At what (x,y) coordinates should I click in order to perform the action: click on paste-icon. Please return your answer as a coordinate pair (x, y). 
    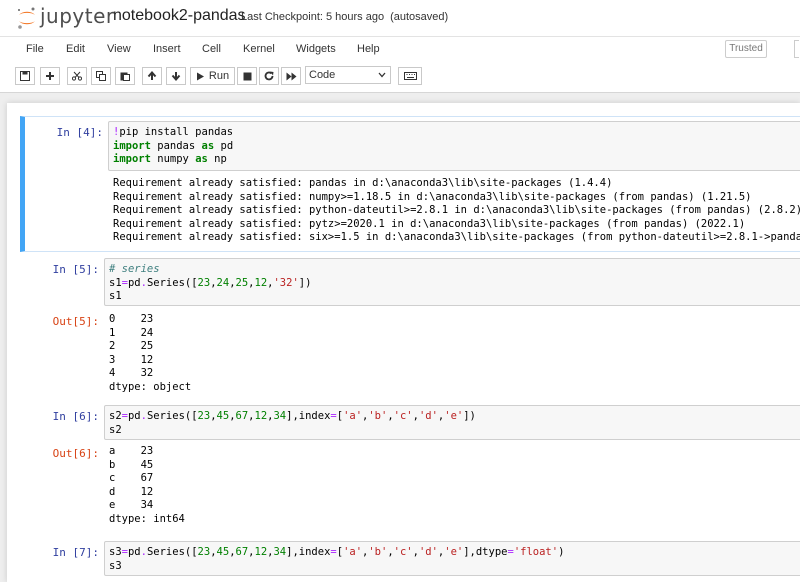
    Looking at the image, I should click on (125, 76).